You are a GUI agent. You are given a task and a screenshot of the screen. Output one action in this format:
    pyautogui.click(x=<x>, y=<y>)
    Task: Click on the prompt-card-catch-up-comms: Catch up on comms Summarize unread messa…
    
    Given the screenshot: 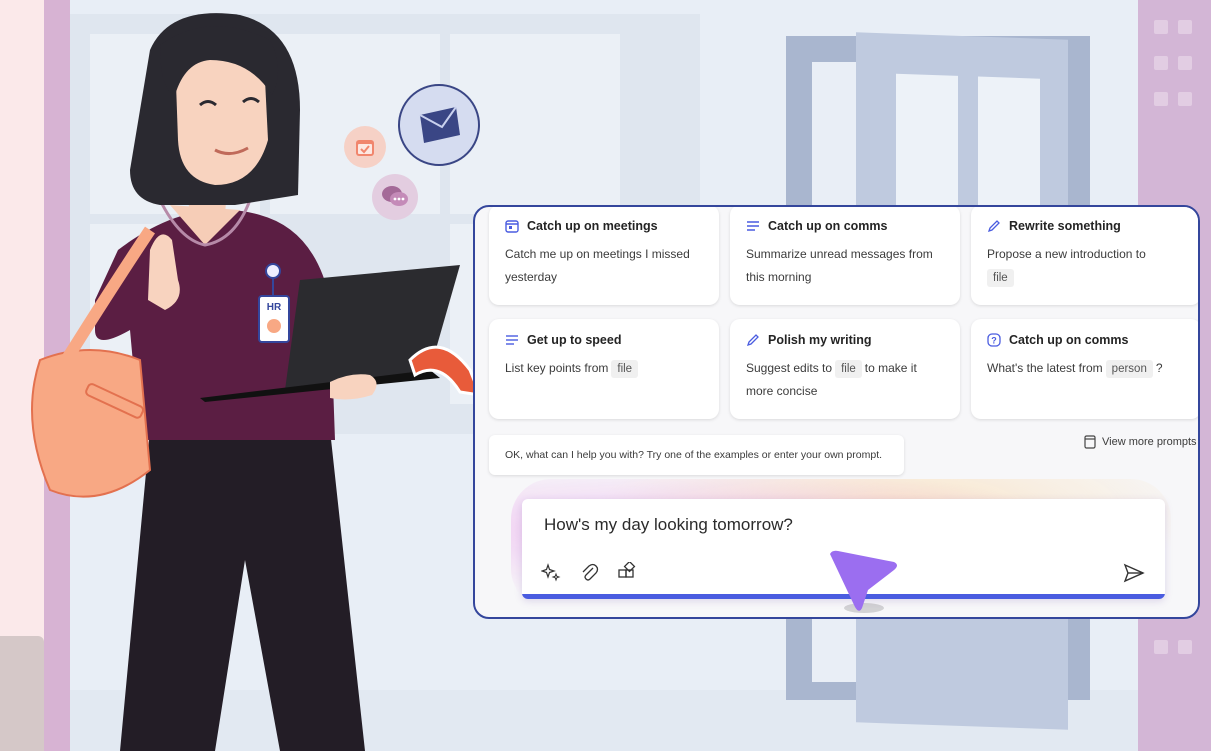 What is the action you would take?
    pyautogui.click(x=845, y=256)
    